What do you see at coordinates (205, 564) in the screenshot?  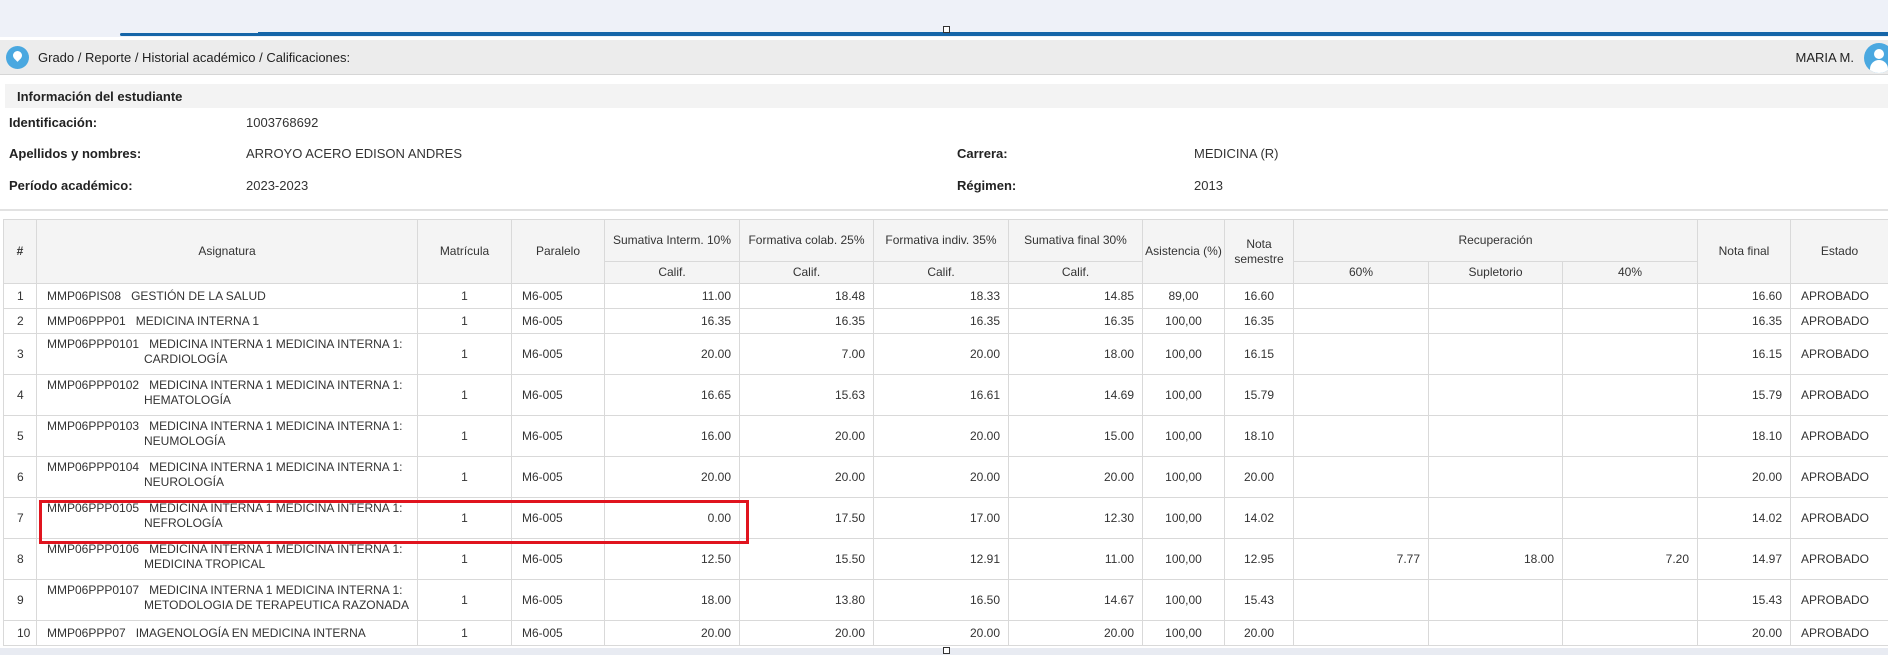 I see `subject-name-line2: MEDICINA TROPICAL` at bounding box center [205, 564].